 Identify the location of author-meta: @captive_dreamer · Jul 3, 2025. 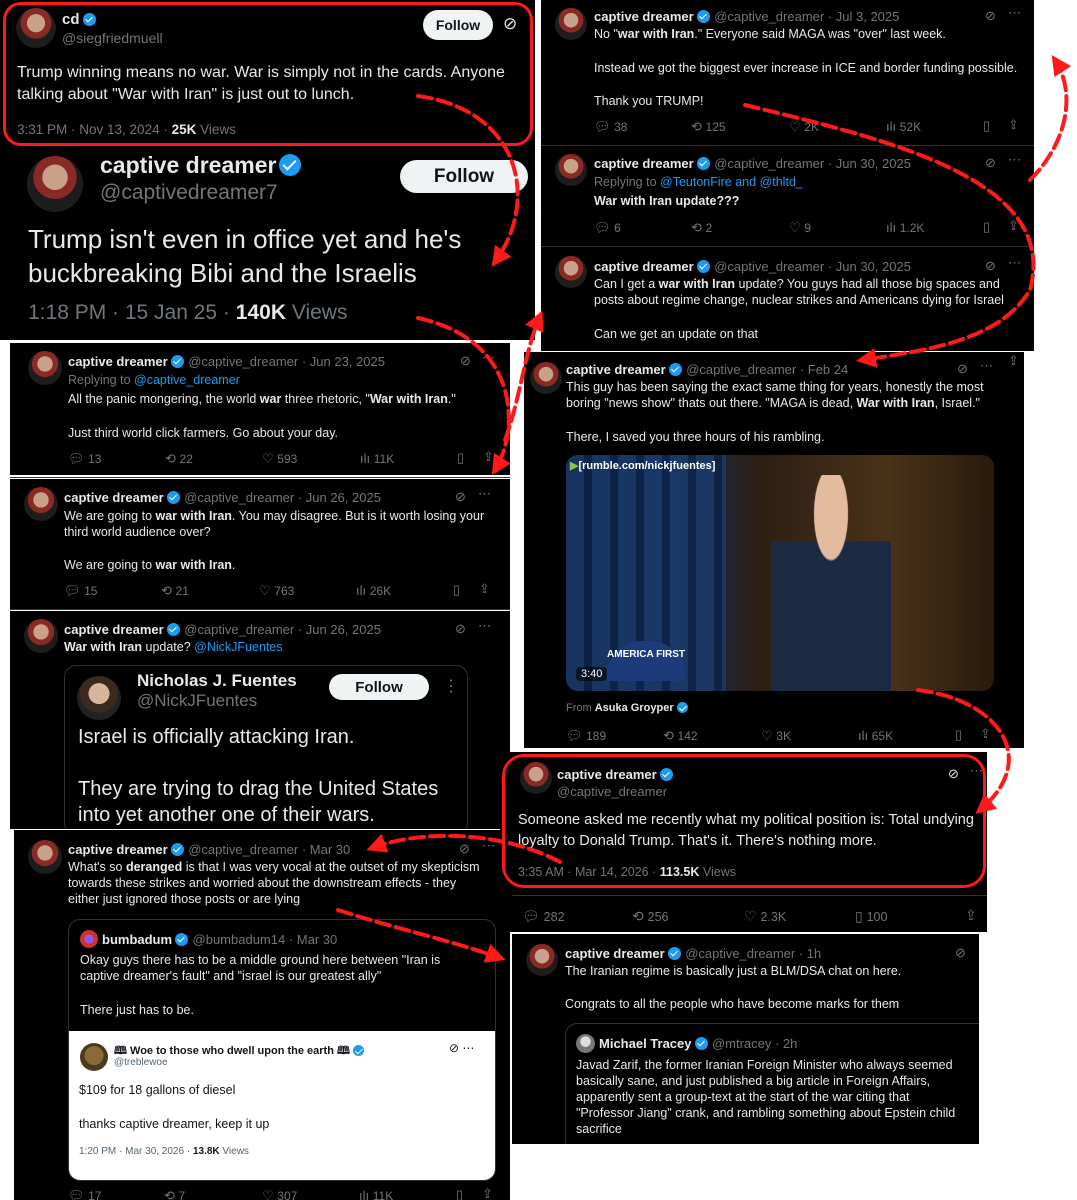
(806, 16).